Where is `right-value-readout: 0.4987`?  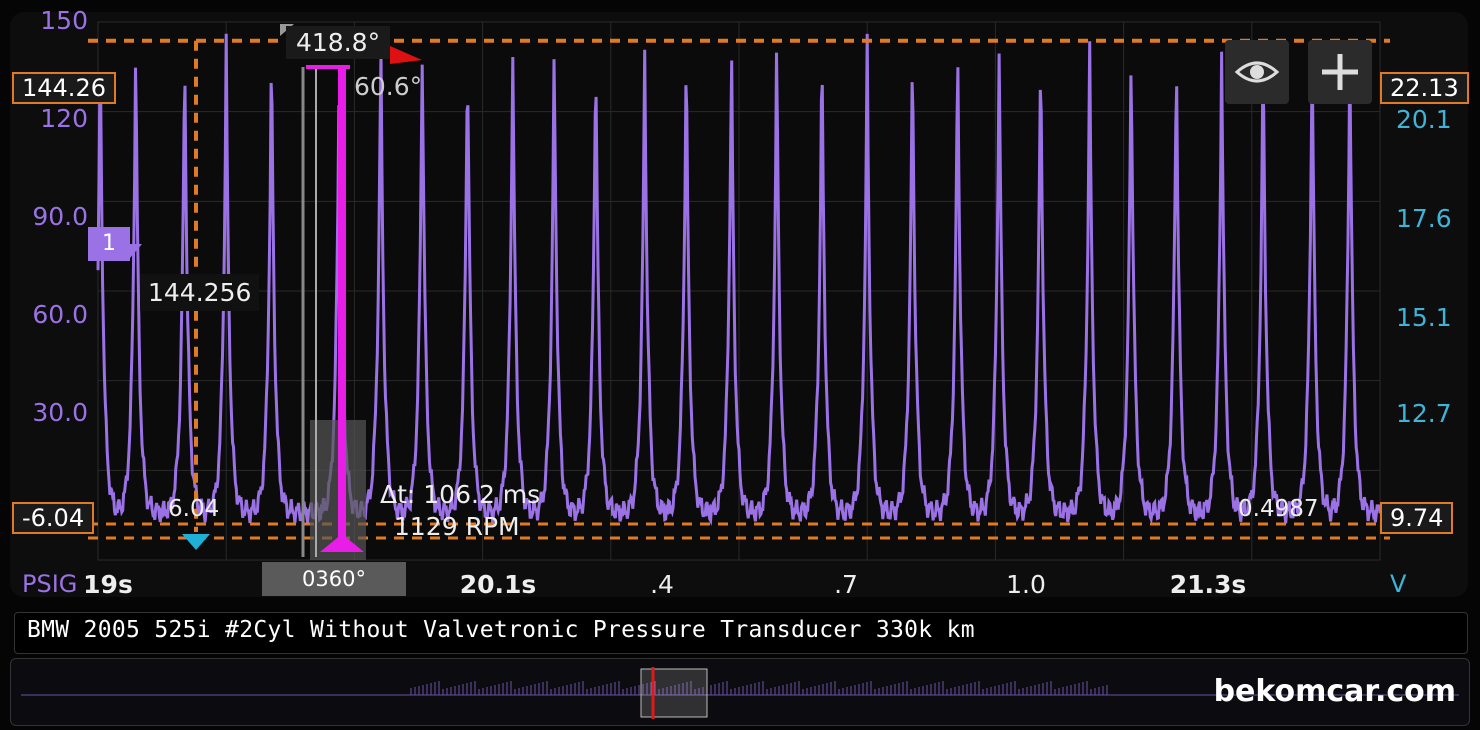 right-value-readout: 0.4987 is located at coordinates (1278, 509).